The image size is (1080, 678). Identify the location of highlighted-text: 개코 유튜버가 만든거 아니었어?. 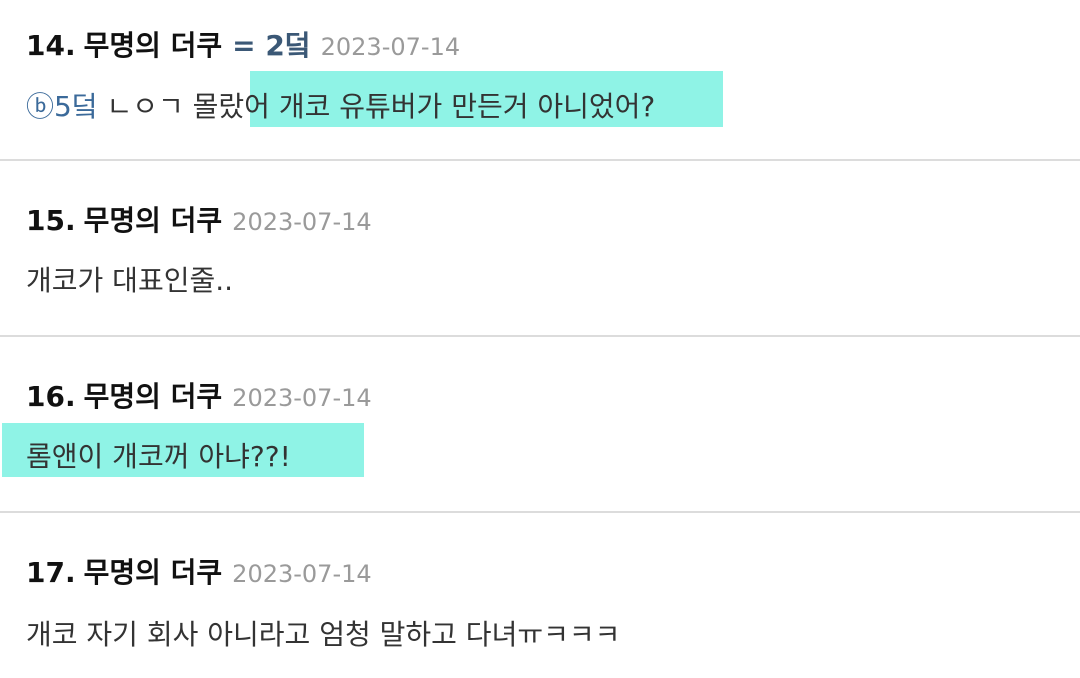
(462, 106).